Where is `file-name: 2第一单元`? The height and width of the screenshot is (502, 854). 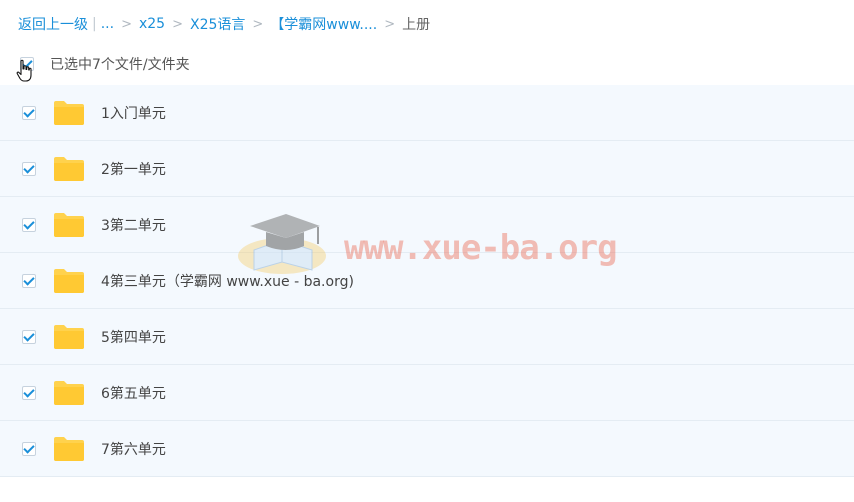 file-name: 2第一单元 is located at coordinates (133, 169).